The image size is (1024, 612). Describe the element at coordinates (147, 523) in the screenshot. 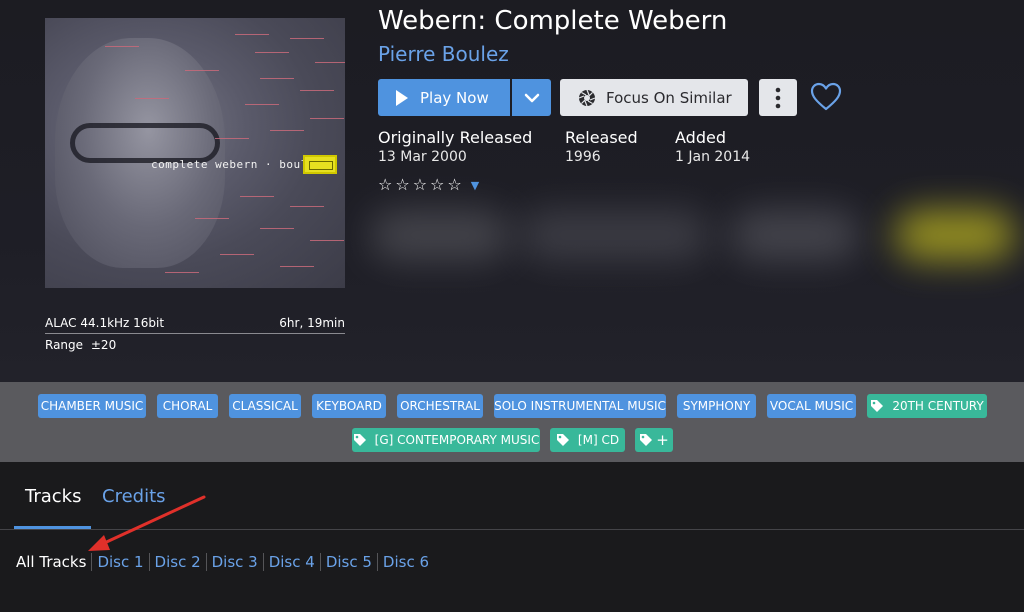

I see `annotation-arrow` at that location.